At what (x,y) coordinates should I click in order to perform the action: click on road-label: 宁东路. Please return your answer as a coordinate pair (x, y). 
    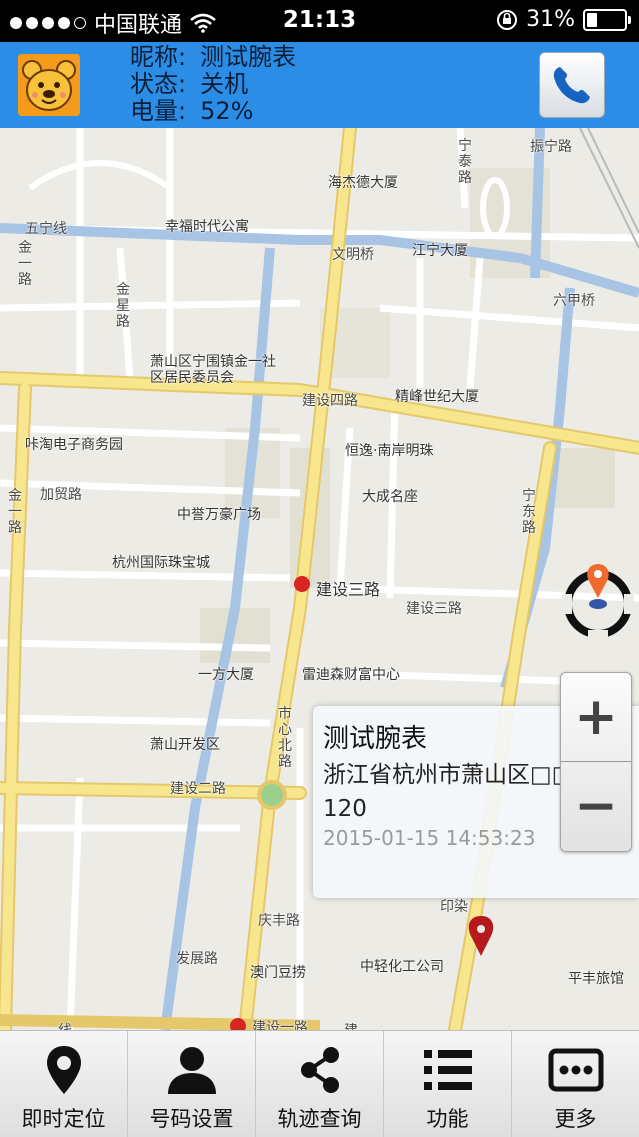
    Looking at the image, I should click on (529, 512).